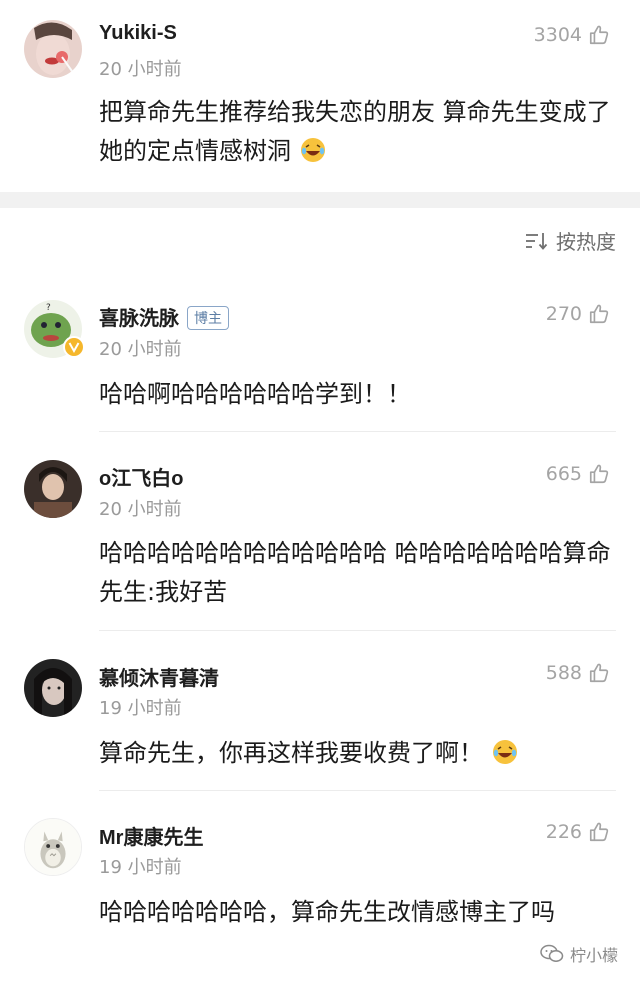  I want to click on like-count: 270, so click(563, 314).